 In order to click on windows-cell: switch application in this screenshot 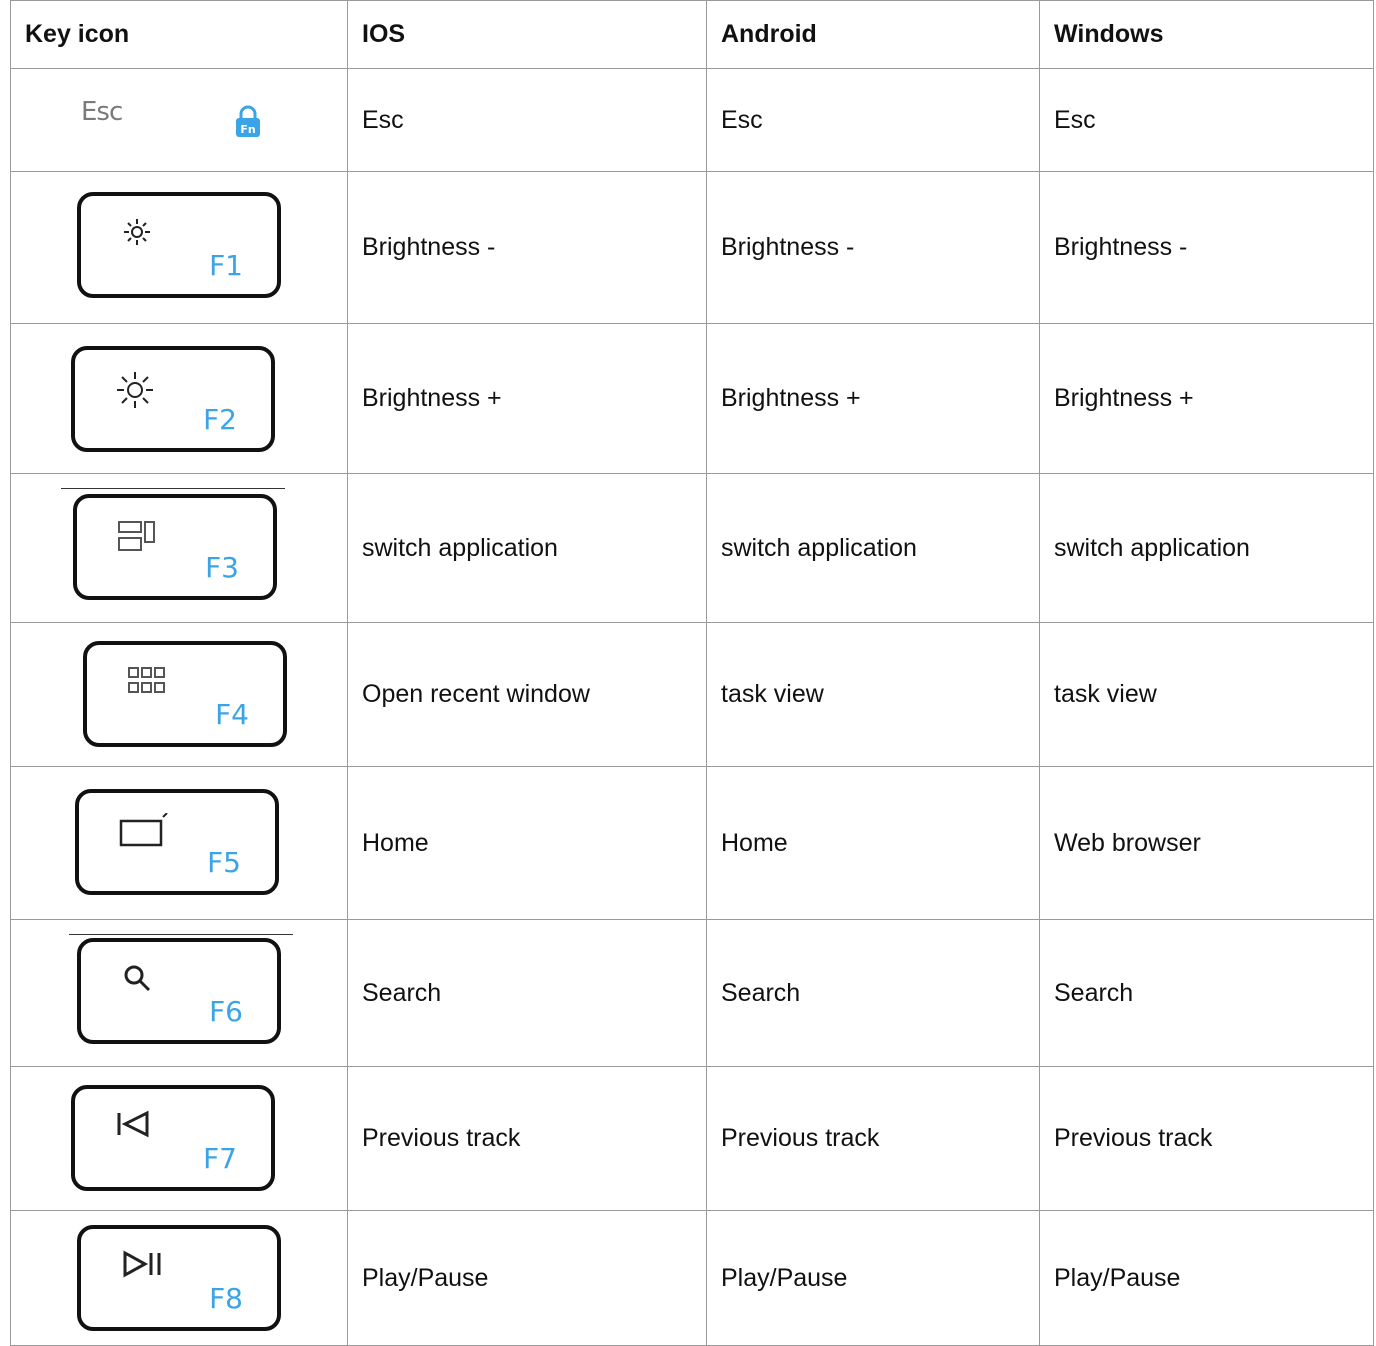, I will do `click(1206, 548)`.